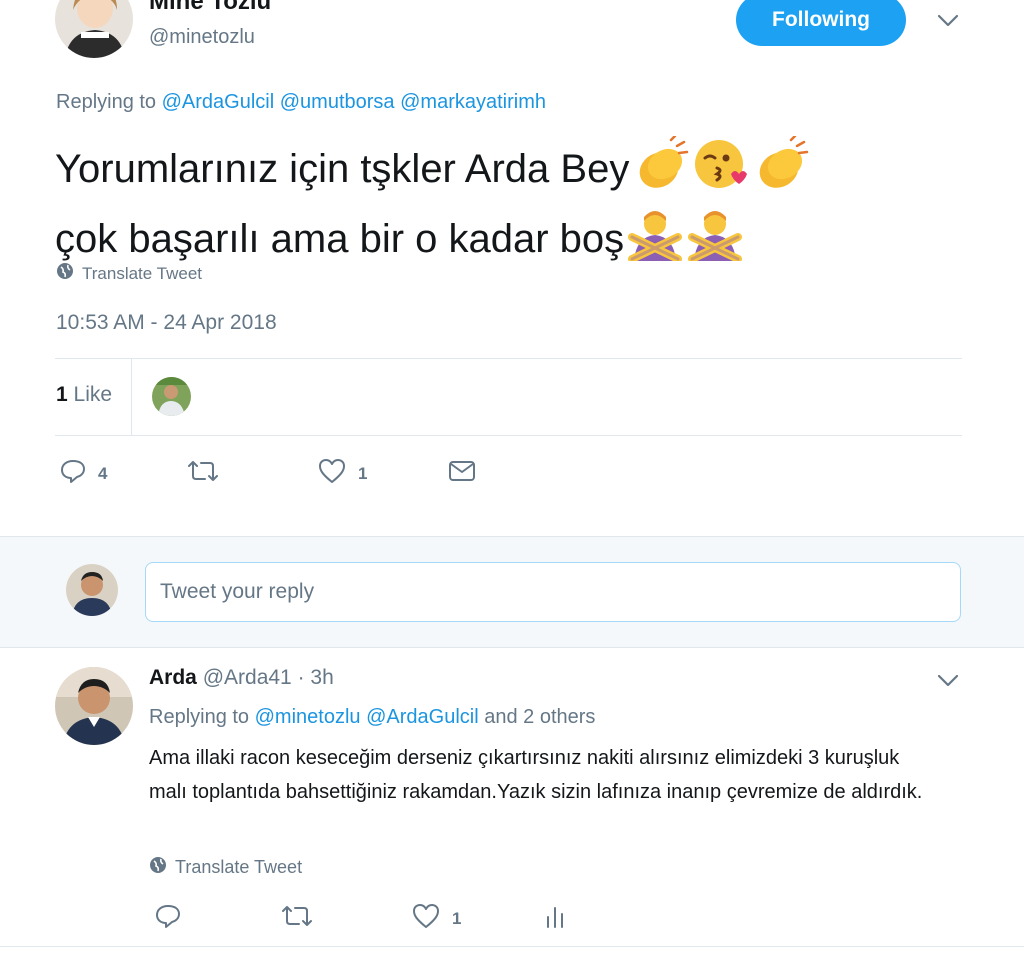 The height and width of the screenshot is (954, 1024). I want to click on author-name: Mine Tozlu, so click(210, 8).